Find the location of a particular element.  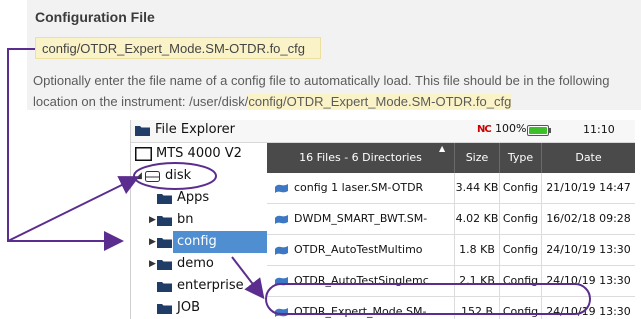

header-size: Size is located at coordinates (477, 158).